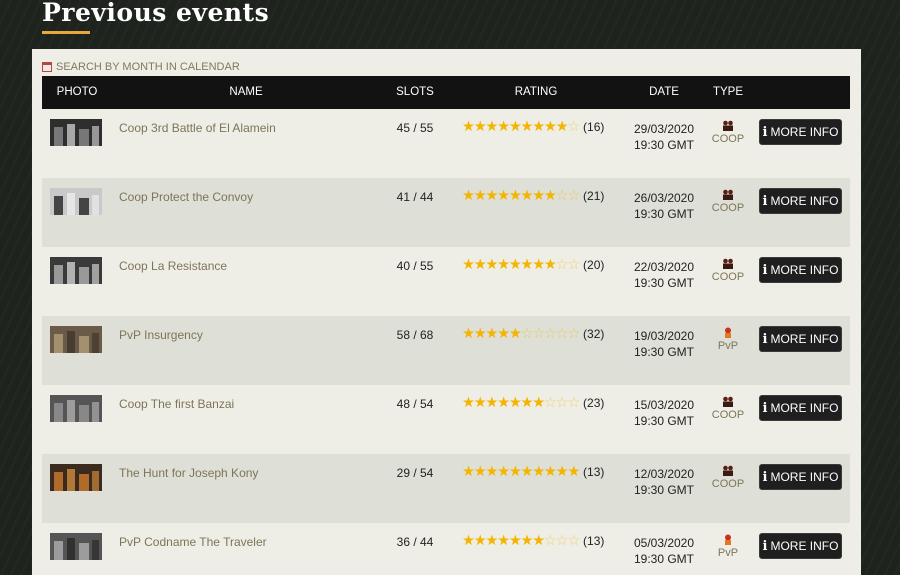  What do you see at coordinates (664, 275) in the screenshot?
I see `event-date: 22/03/2020 19:30 GMT` at bounding box center [664, 275].